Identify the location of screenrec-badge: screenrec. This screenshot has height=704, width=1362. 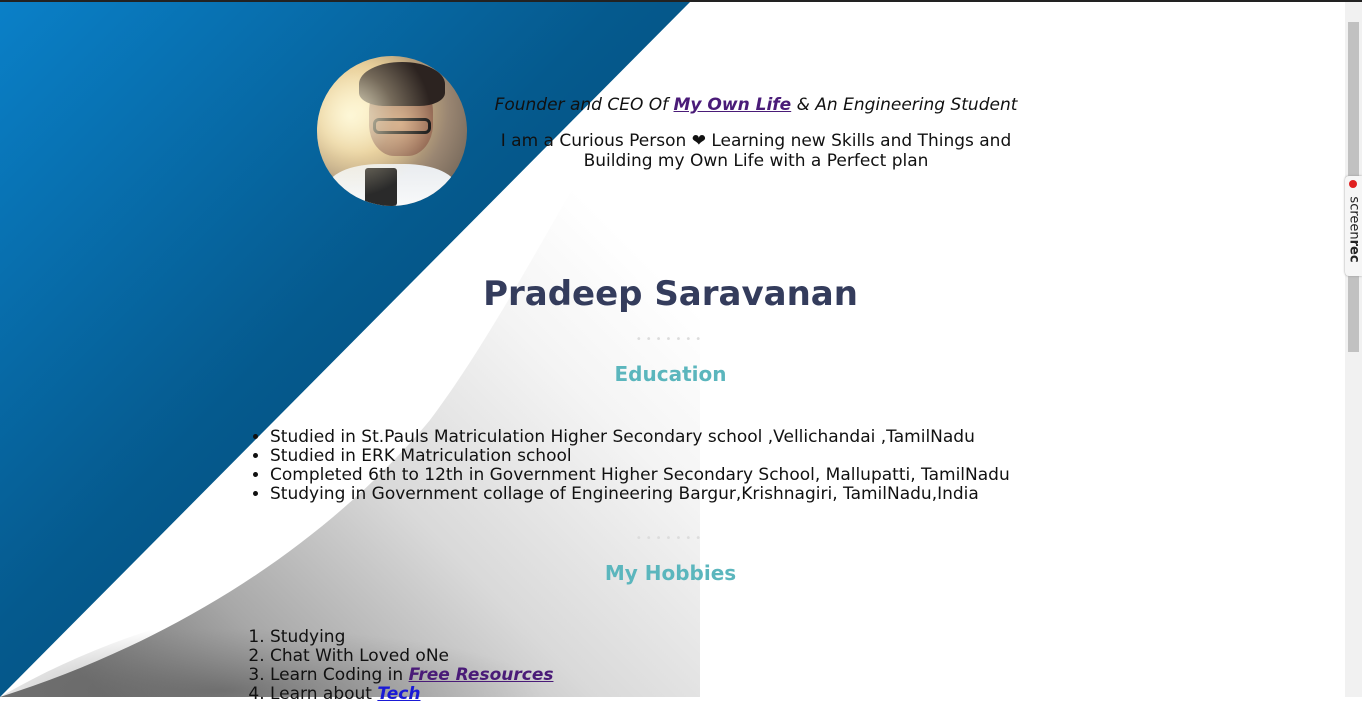
(1353, 226).